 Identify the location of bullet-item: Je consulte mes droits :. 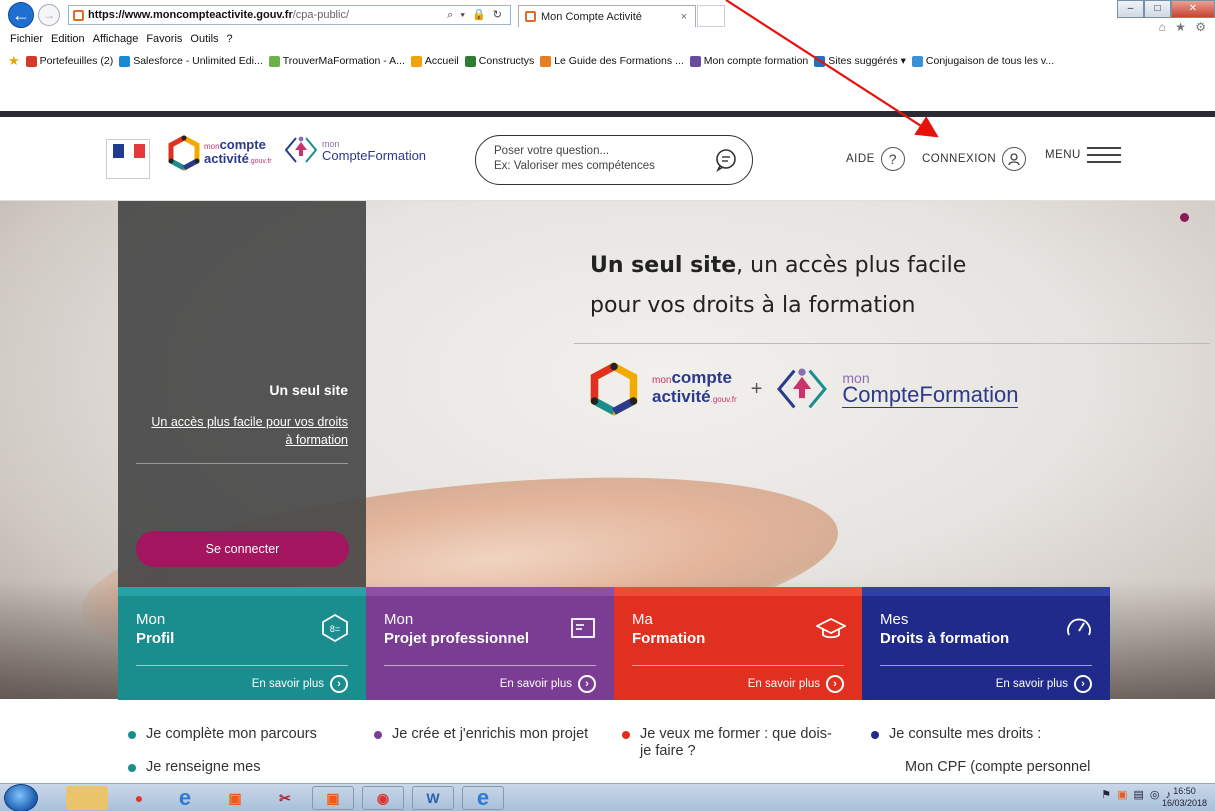
(986, 734).